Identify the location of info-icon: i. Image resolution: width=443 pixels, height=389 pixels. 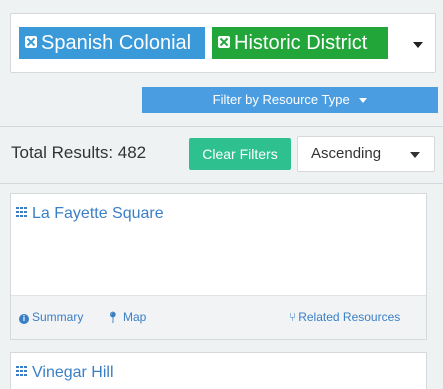
(24, 319).